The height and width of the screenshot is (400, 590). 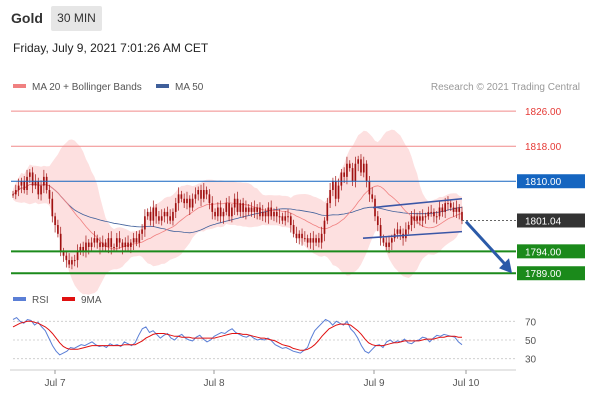 What do you see at coordinates (162, 86) in the screenshot?
I see `ma50-legend-swatch` at bounding box center [162, 86].